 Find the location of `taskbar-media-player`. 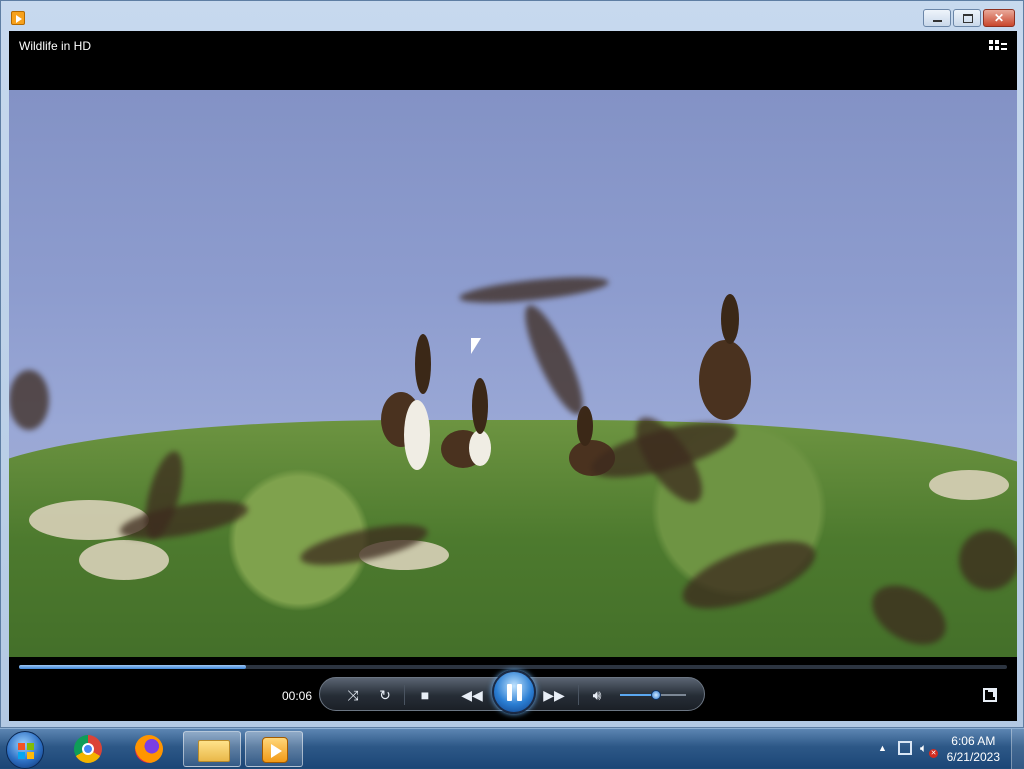

taskbar-media-player is located at coordinates (274, 749).